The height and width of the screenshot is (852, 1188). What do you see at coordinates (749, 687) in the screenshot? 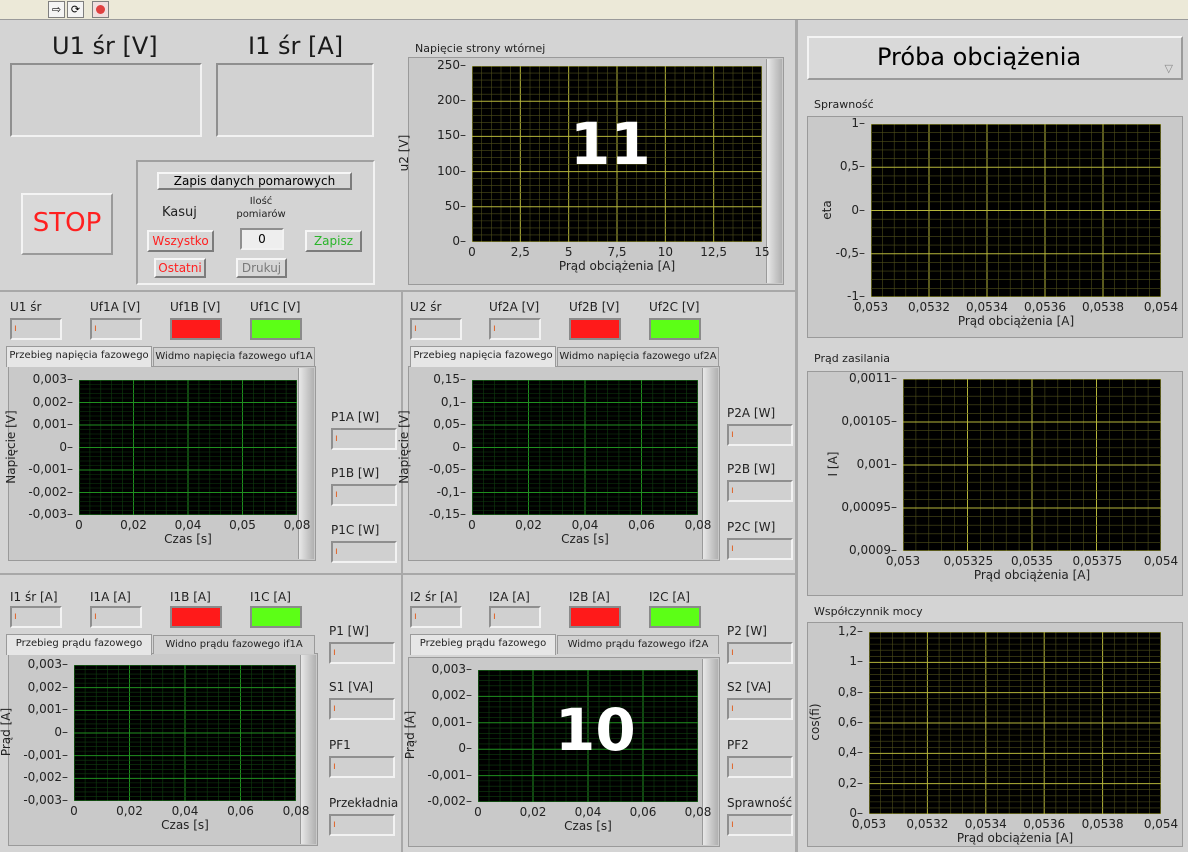
I see `right_block2-power-label-1: S2 [VA]` at bounding box center [749, 687].